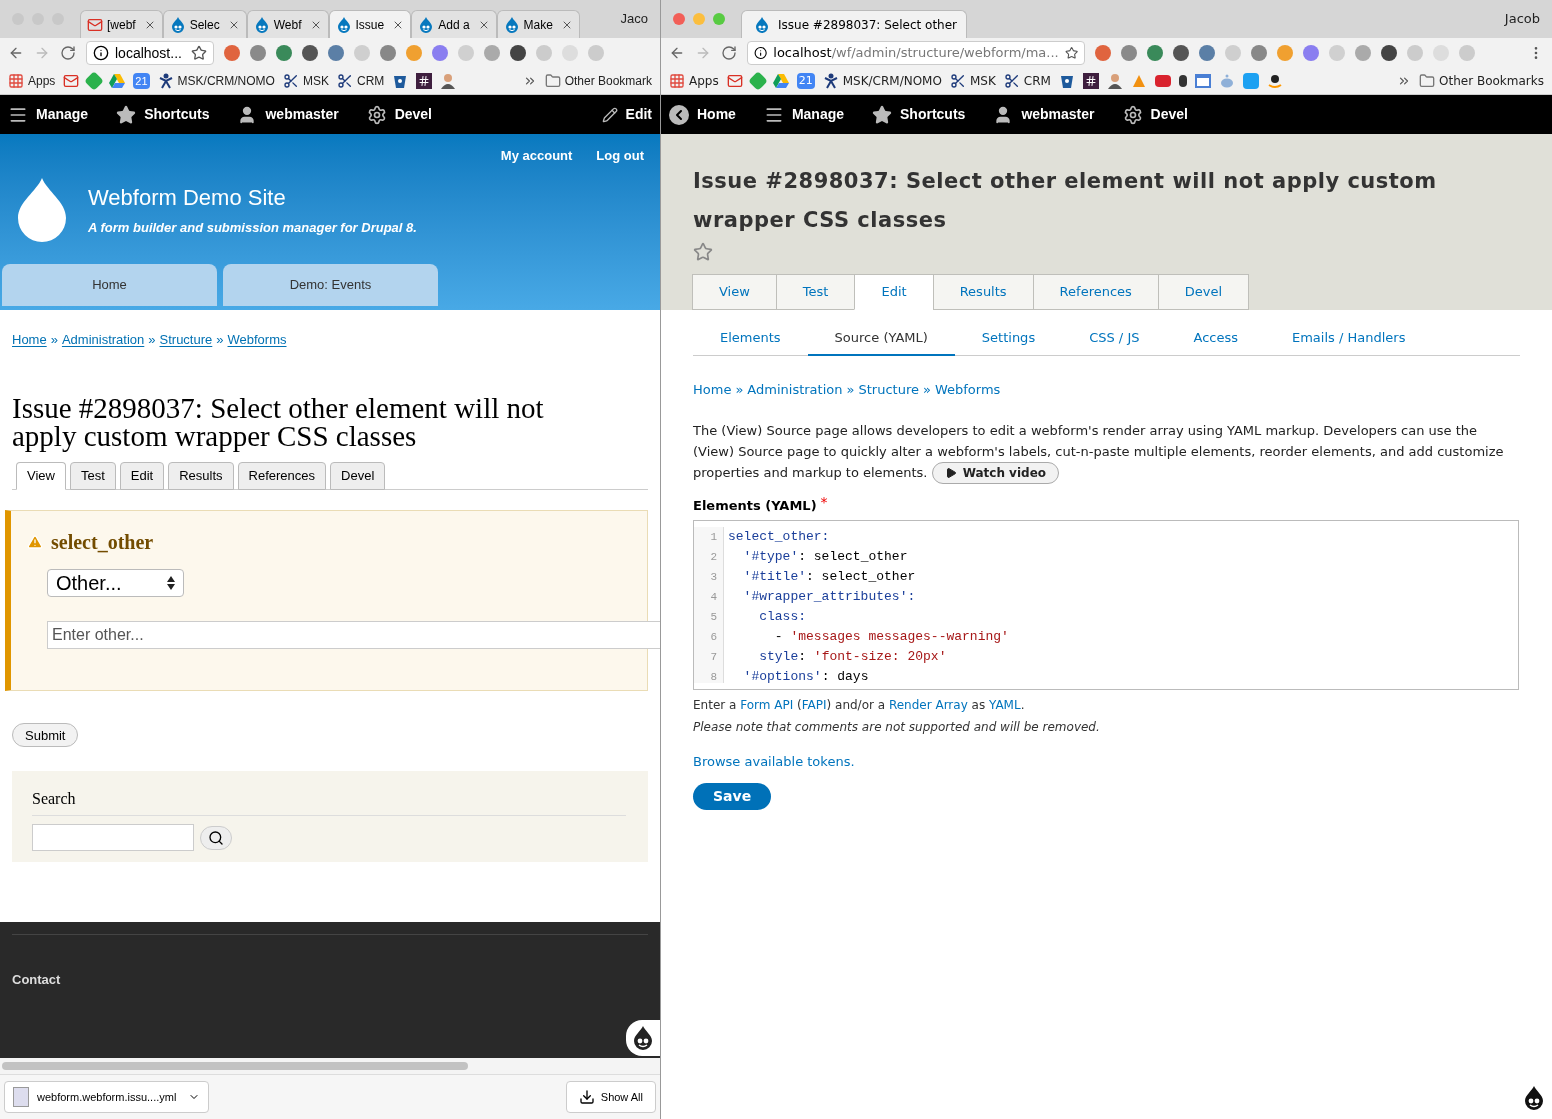  Describe the element at coordinates (995, 473) in the screenshot. I see `watch-video-button: Watch video` at that location.